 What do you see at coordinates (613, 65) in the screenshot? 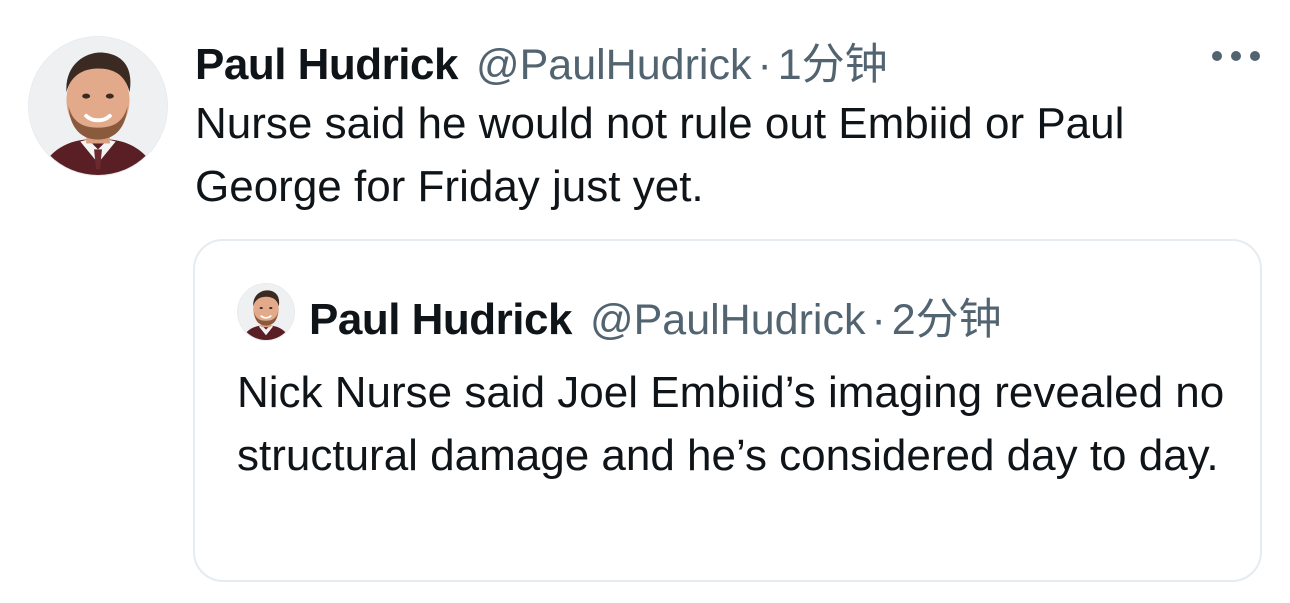
I see `author-handle: @PaulHudrick` at bounding box center [613, 65].